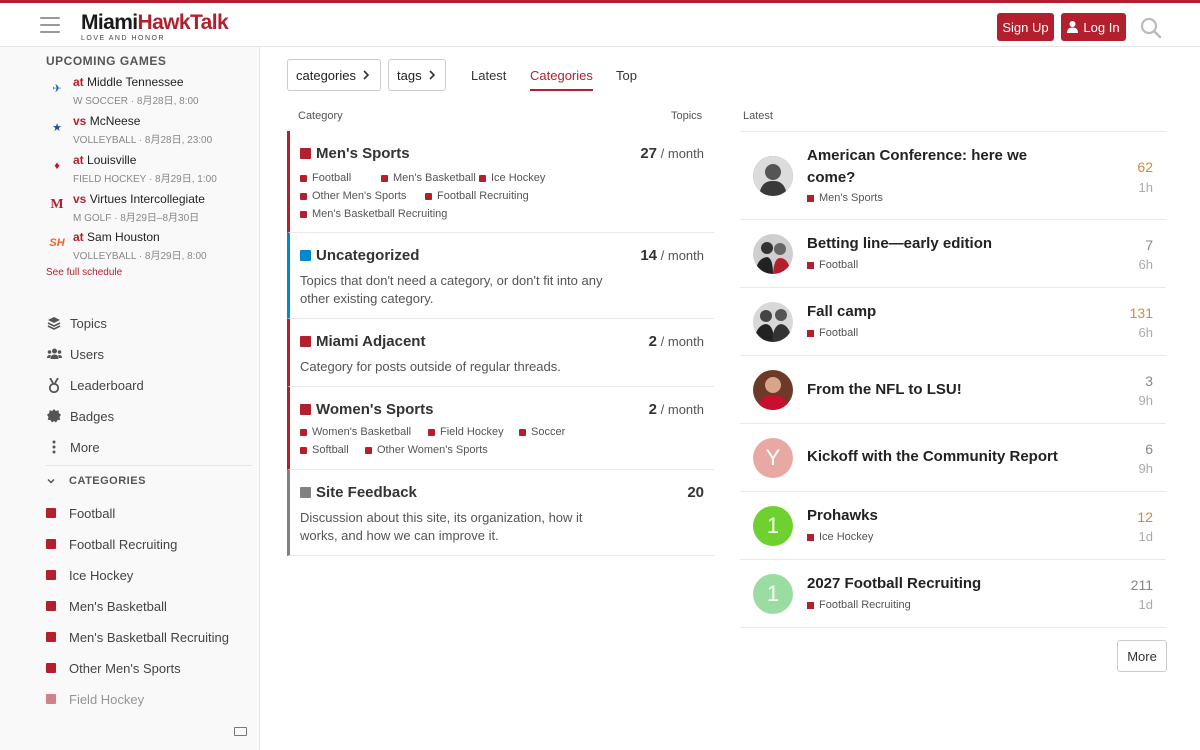  Describe the element at coordinates (466, 432) in the screenshot. I see `subcategory-link: Field Hockey` at that location.